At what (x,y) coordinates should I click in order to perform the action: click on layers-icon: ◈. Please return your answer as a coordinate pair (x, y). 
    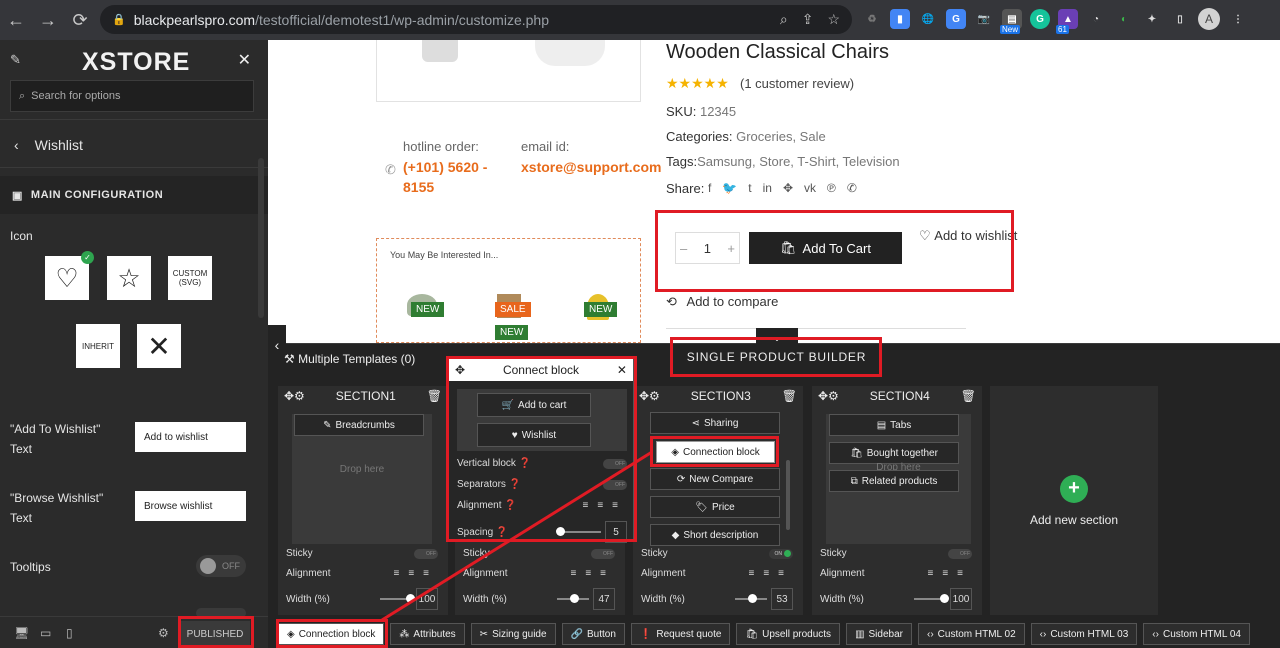
    Looking at the image, I should click on (291, 634).